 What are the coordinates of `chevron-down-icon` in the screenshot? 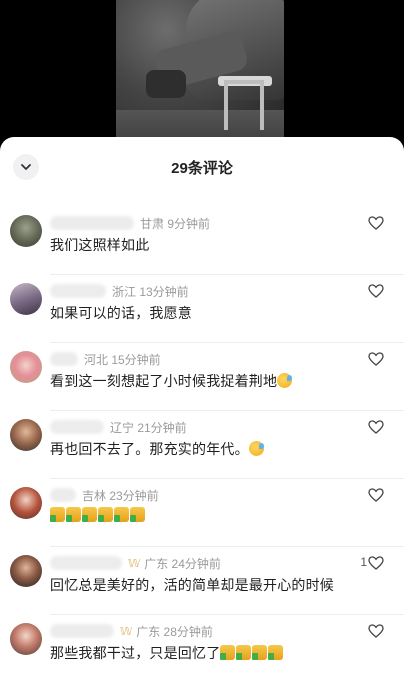 It's located at (26, 167).